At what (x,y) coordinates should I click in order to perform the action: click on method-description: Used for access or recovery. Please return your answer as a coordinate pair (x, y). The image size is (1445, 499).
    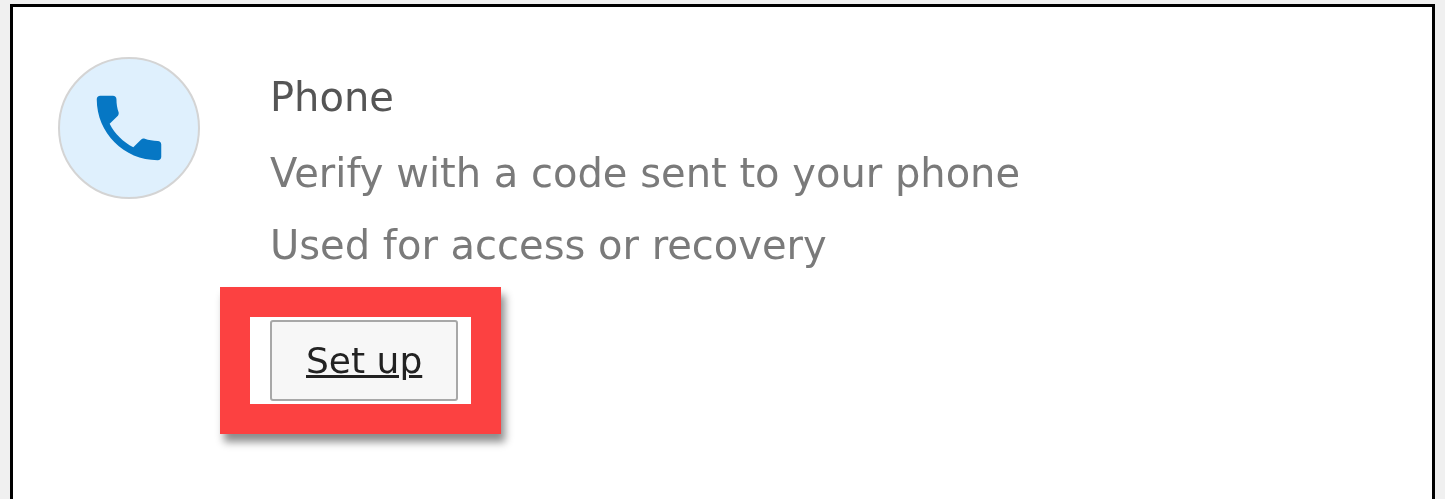
    Looking at the image, I should click on (548, 245).